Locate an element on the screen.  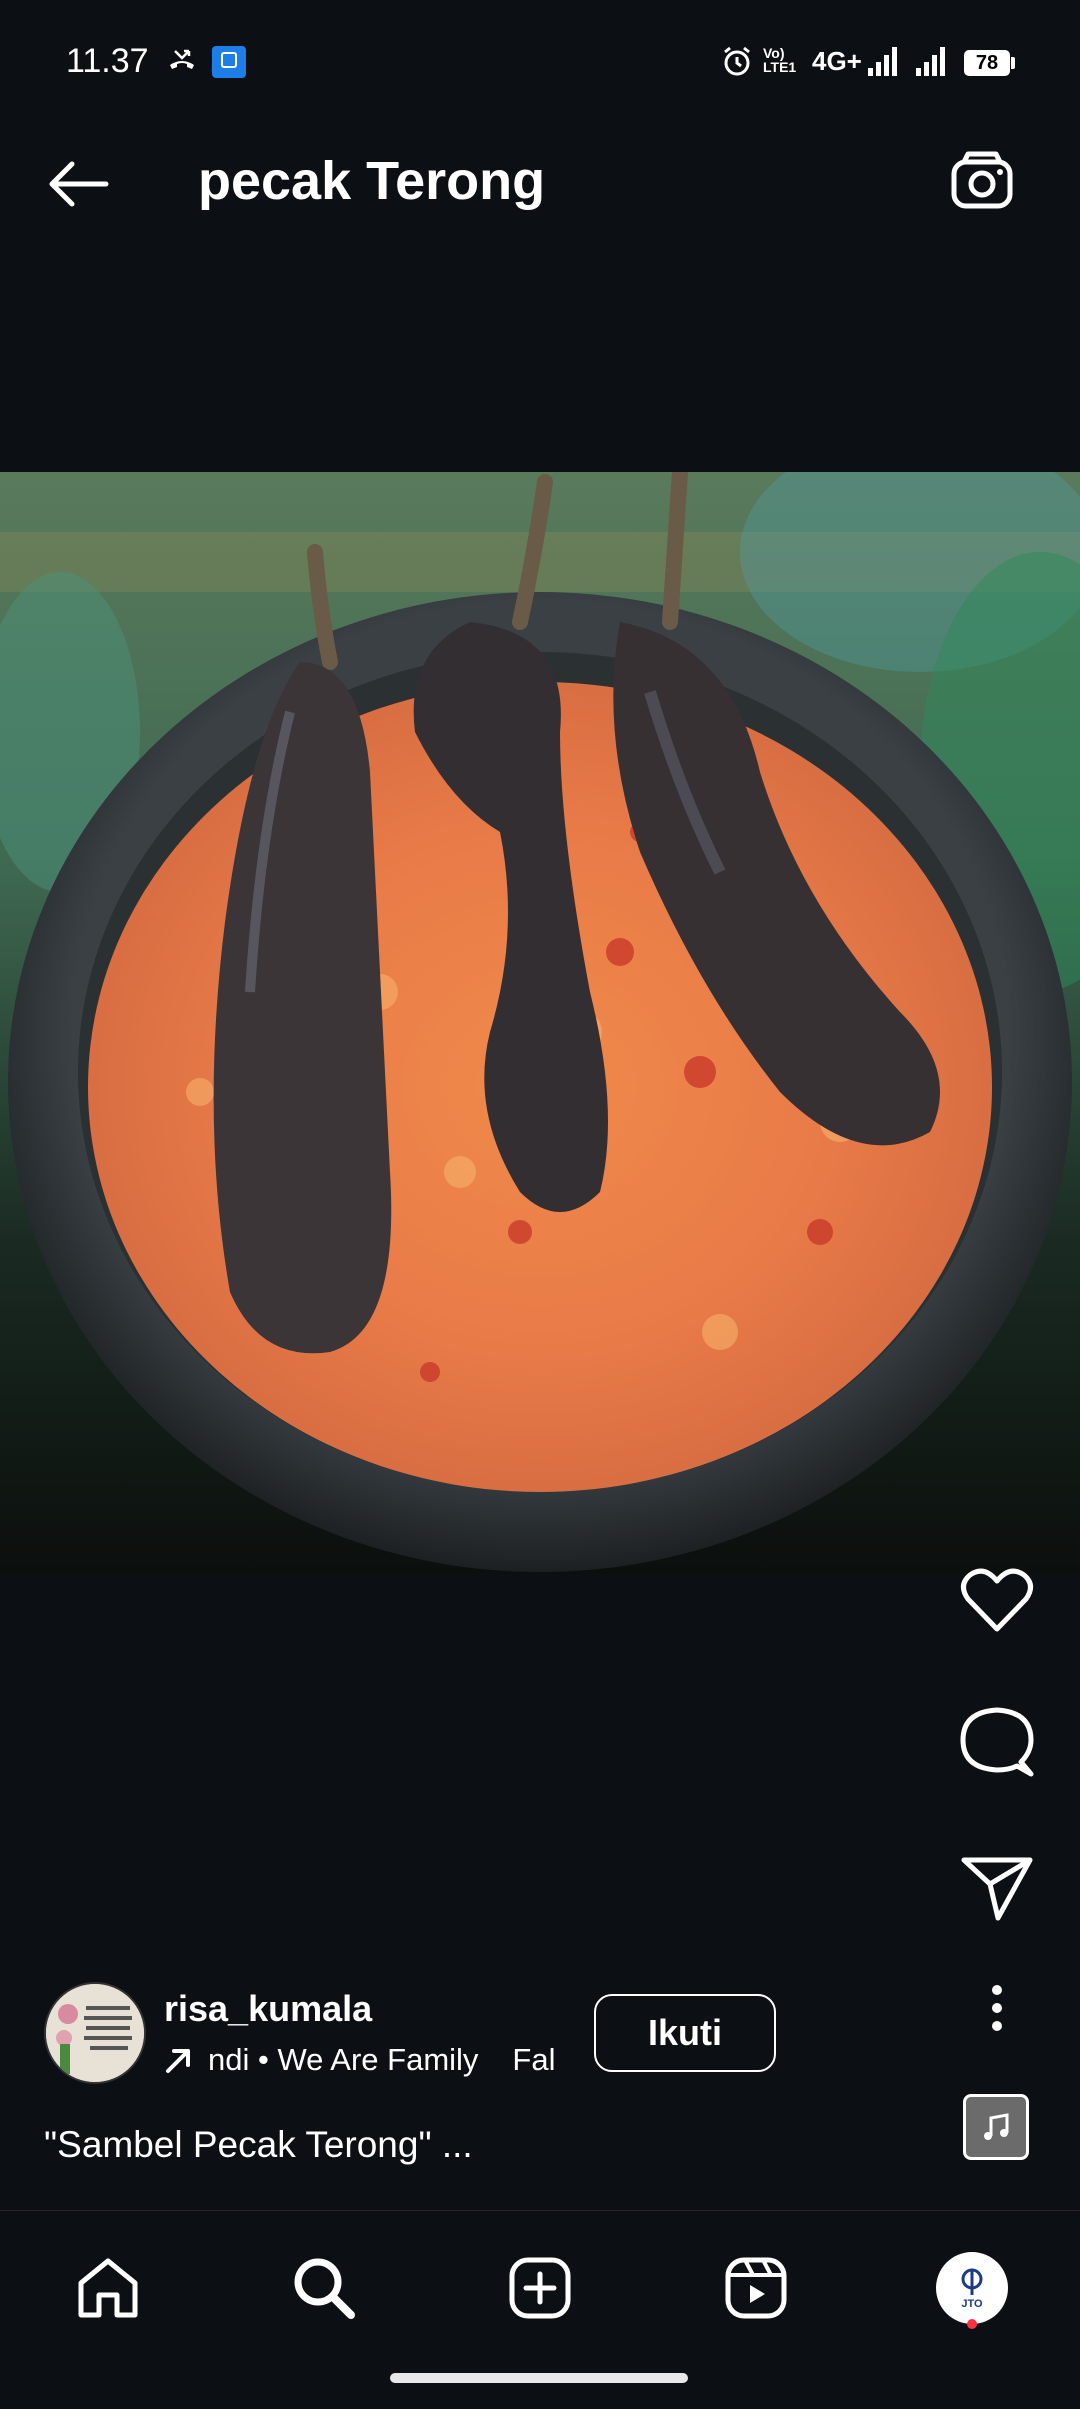
search-icon is located at coordinates (324, 2288).